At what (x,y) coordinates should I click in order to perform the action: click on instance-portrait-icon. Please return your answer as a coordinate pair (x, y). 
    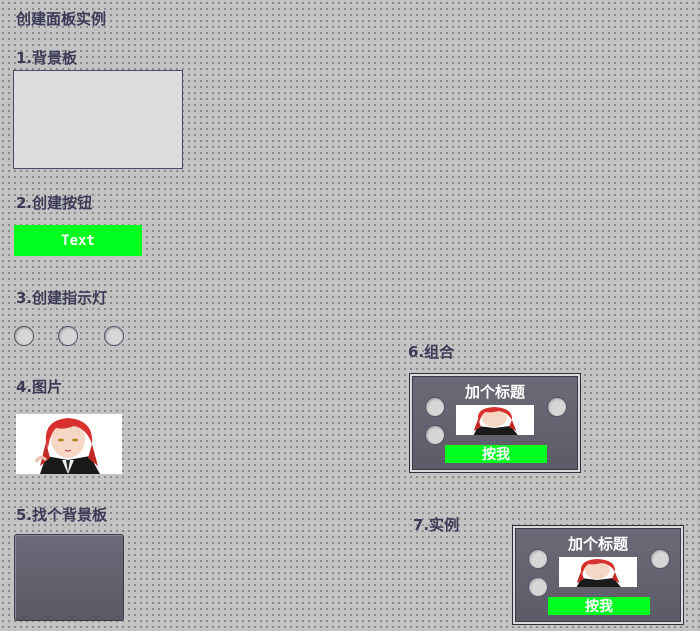
    Looking at the image, I should click on (598, 572).